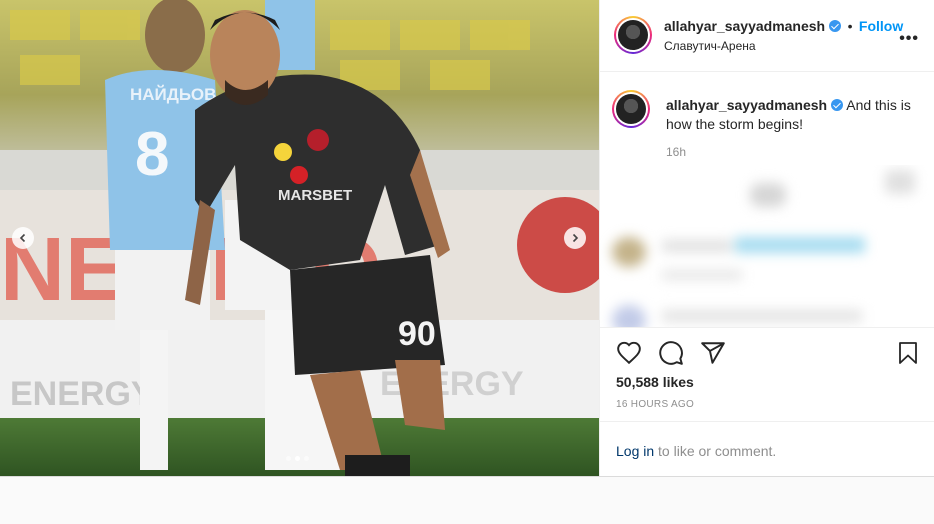 The height and width of the screenshot is (524, 934). I want to click on carousel-indicator, so click(297, 458).